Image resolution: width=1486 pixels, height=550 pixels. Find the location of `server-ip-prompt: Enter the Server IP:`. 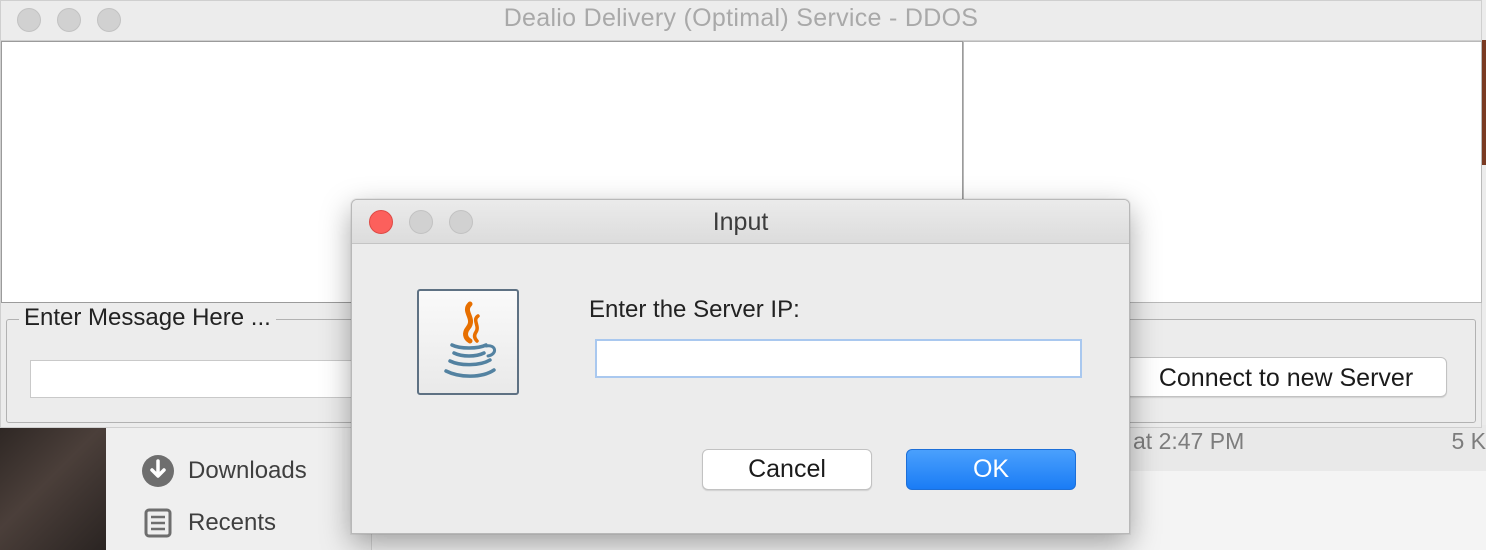

server-ip-prompt: Enter the Server IP: is located at coordinates (694, 309).